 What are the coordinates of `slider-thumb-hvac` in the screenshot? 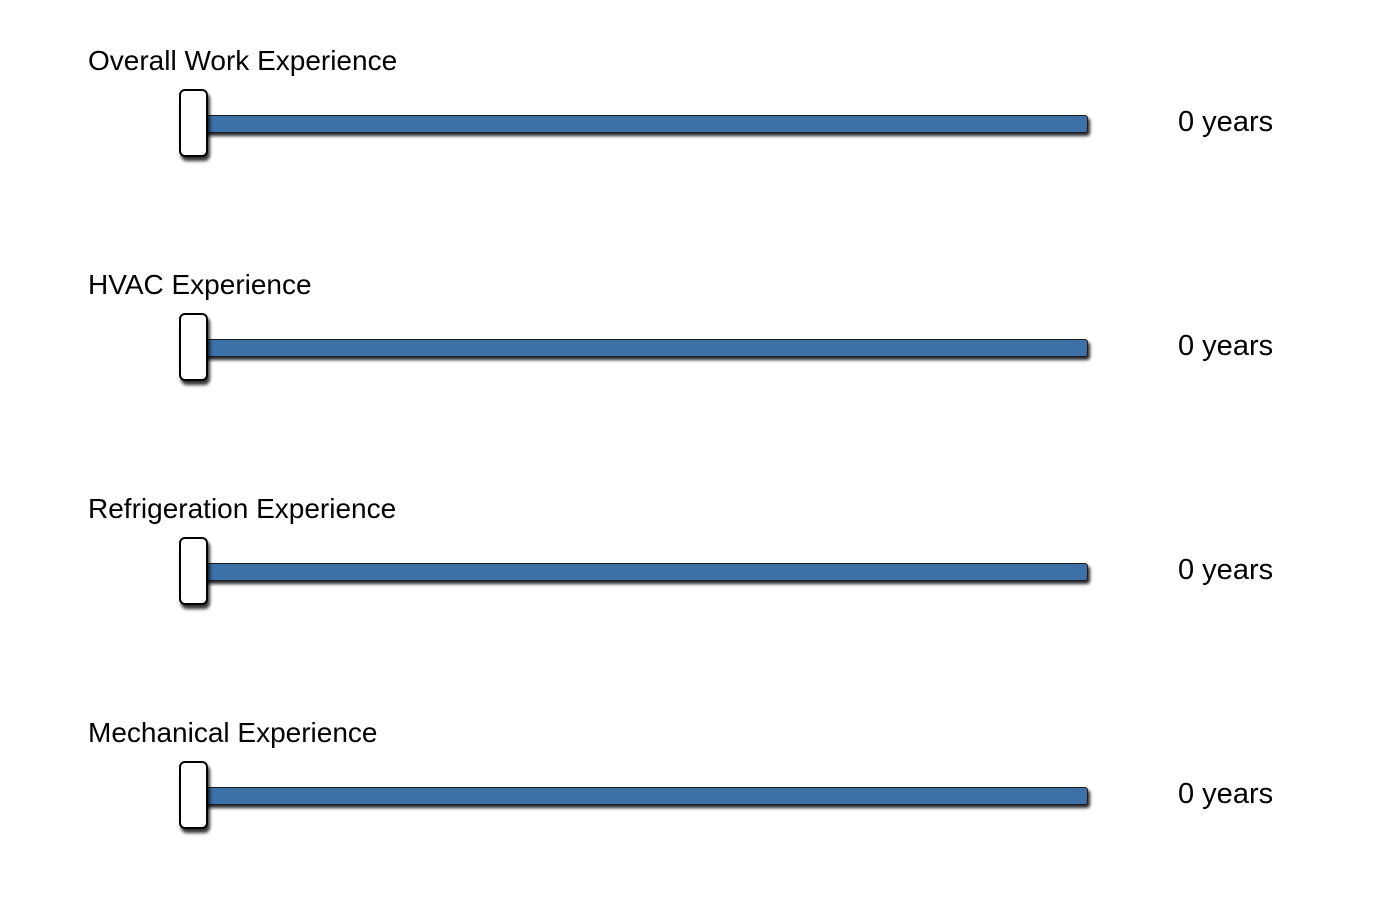 It's located at (193, 347).